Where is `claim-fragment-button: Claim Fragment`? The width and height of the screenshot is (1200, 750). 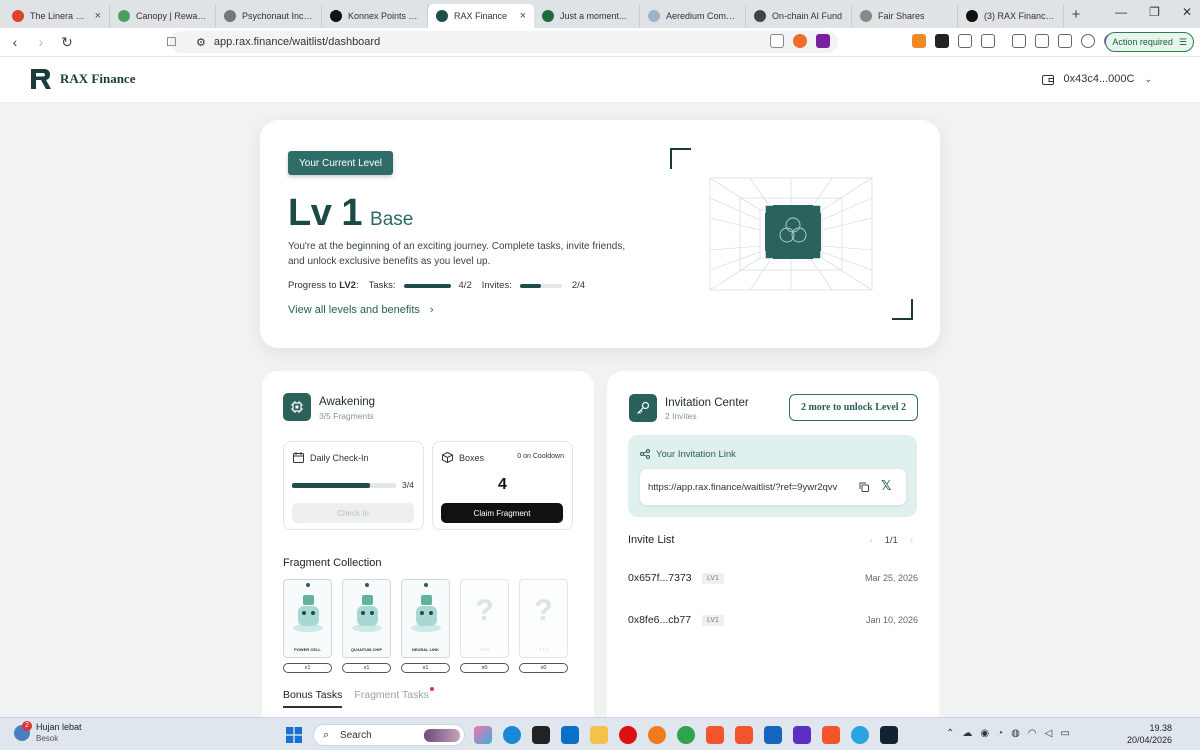
claim-fragment-button: Claim Fragment is located at coordinates (502, 513).